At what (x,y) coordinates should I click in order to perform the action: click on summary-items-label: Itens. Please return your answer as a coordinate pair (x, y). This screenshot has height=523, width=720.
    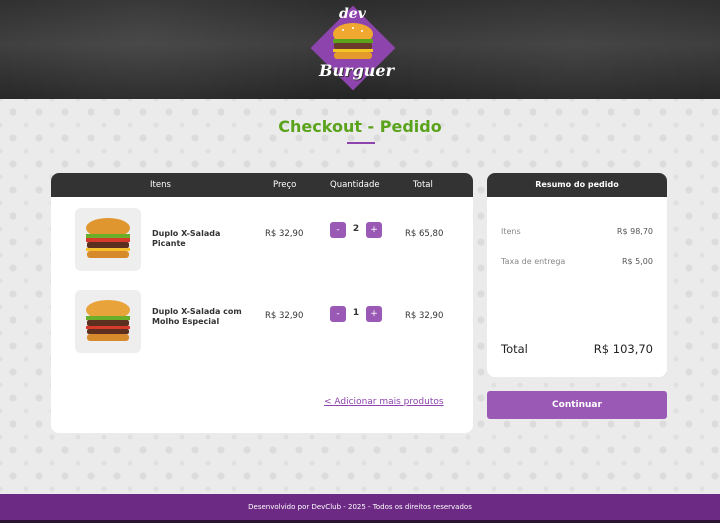
    Looking at the image, I should click on (511, 231).